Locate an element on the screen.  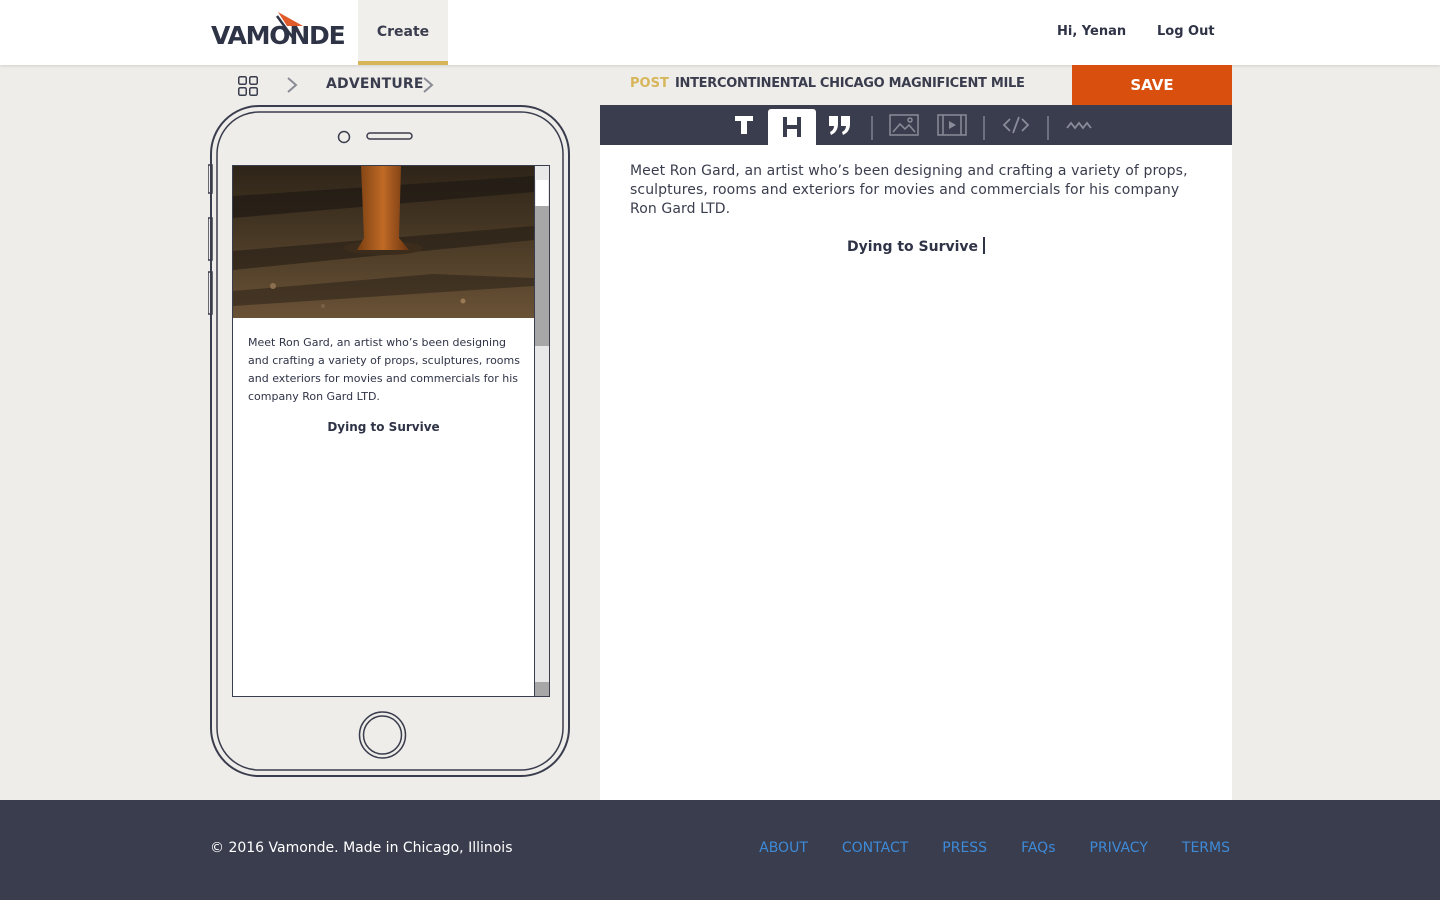
text-cursor is located at coordinates (984, 245).